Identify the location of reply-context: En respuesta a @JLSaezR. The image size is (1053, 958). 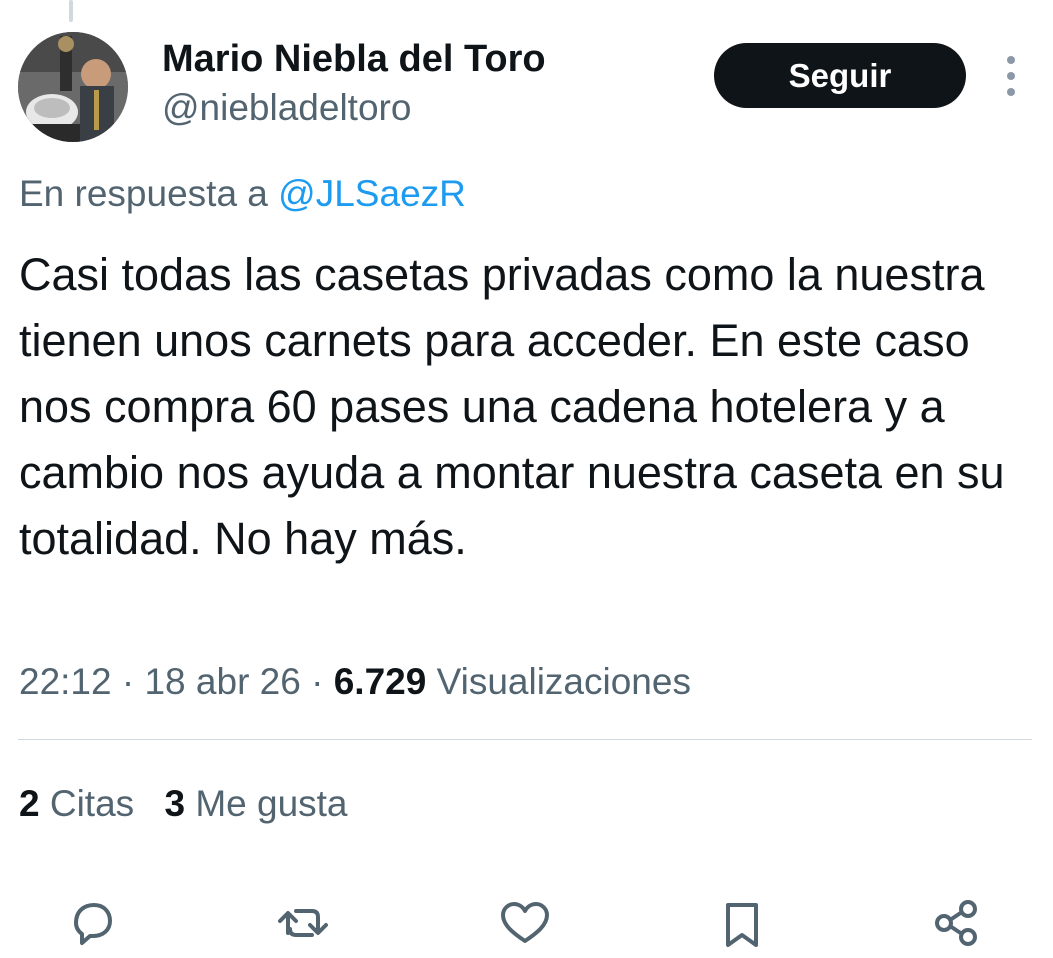
(242, 194).